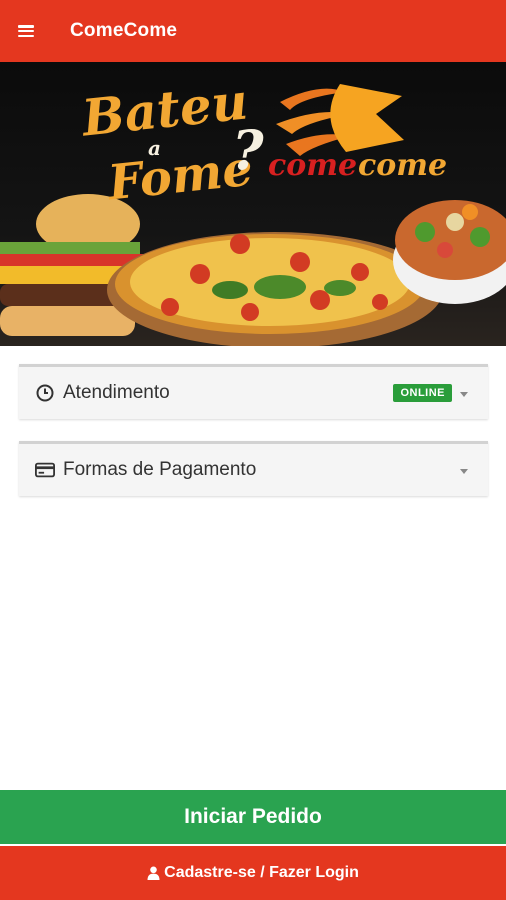 The image size is (506, 900). What do you see at coordinates (116, 392) in the screenshot?
I see `service-hours-label: Atendimento` at bounding box center [116, 392].